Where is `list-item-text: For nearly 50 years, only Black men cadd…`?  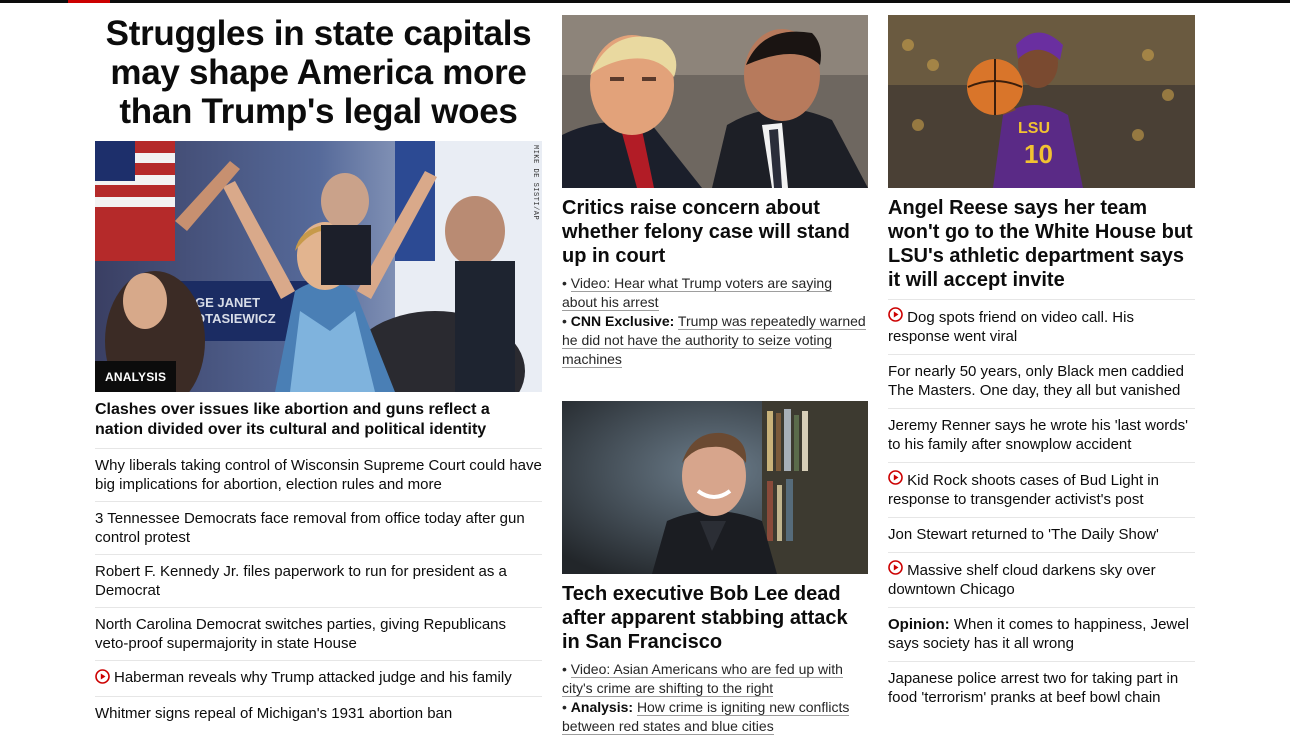
list-item-text: For nearly 50 years, only Black men cadd… is located at coordinates (1036, 381).